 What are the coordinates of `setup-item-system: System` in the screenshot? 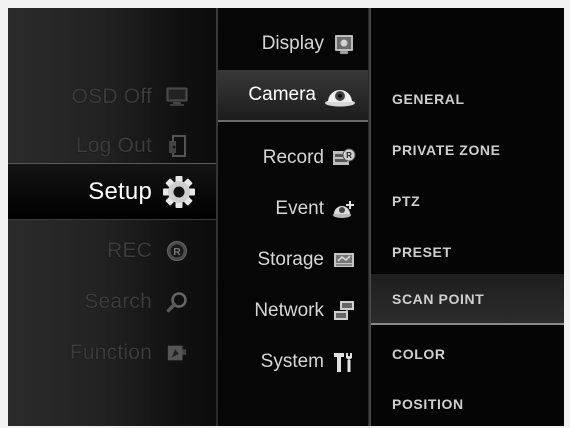 It's located at (293, 361).